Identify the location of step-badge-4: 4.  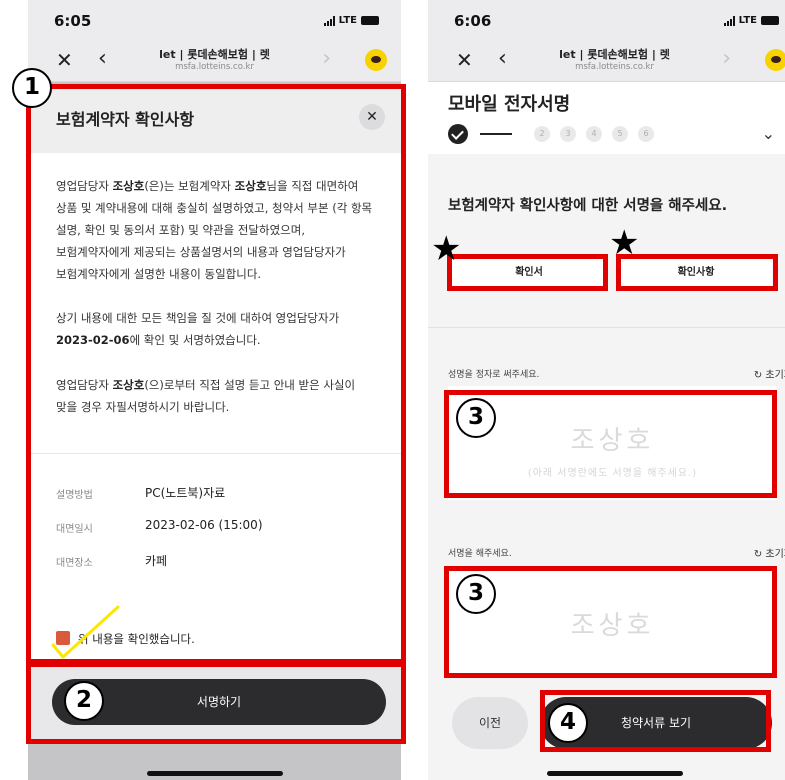
(568, 723).